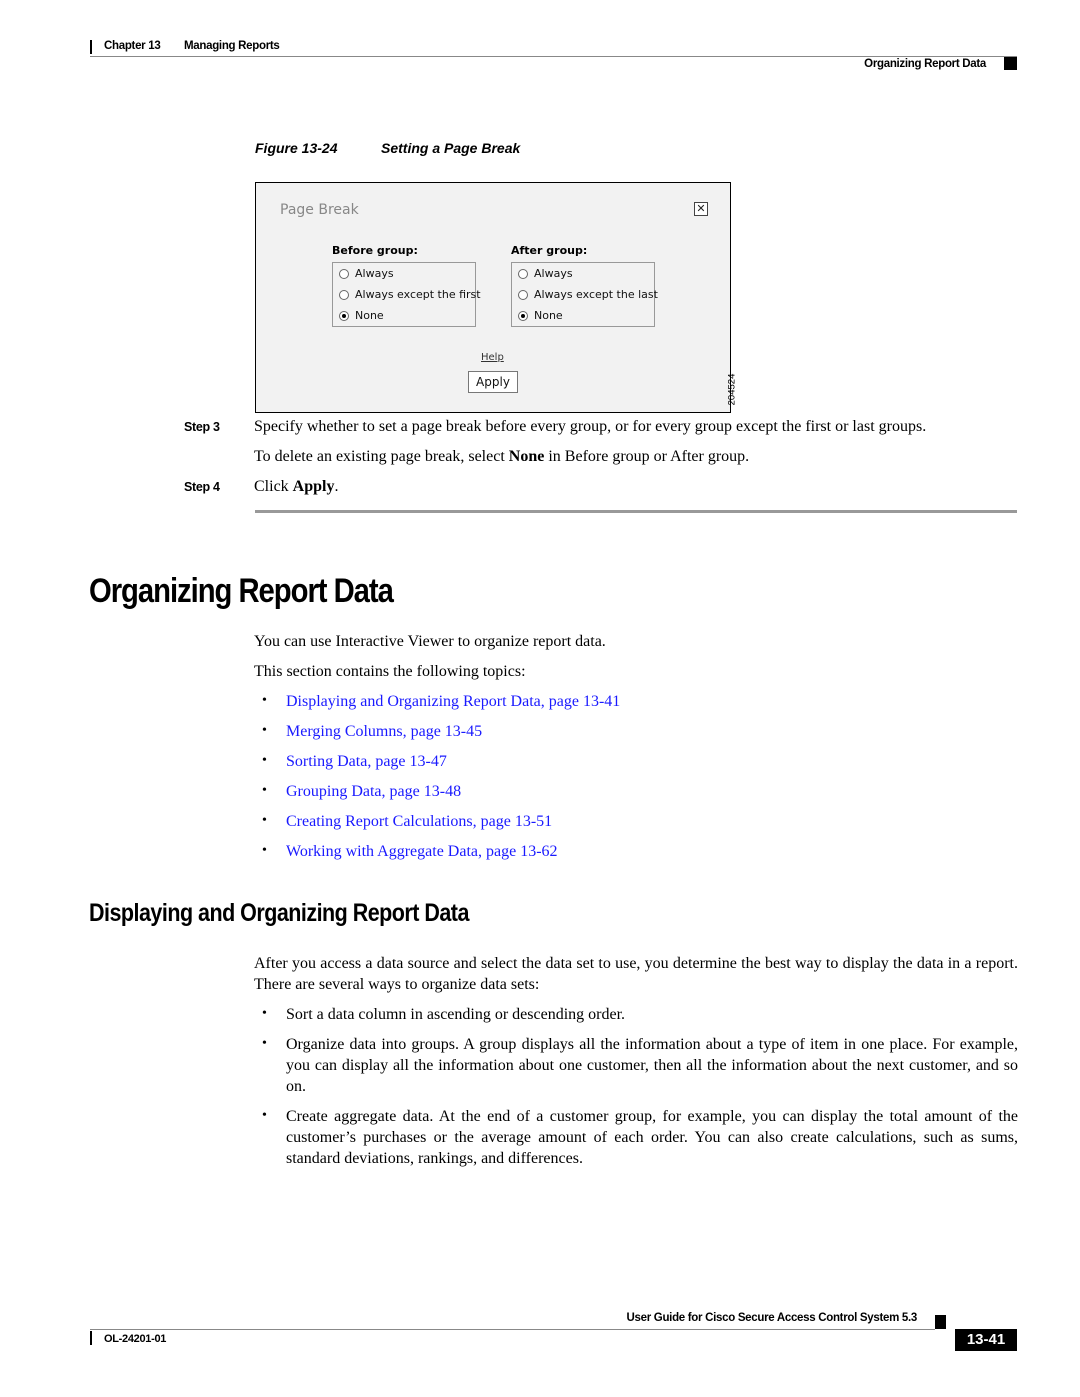  Describe the element at coordinates (279, 913) in the screenshot. I see `subsection-heading: Displaying and Organizing Report Data` at that location.